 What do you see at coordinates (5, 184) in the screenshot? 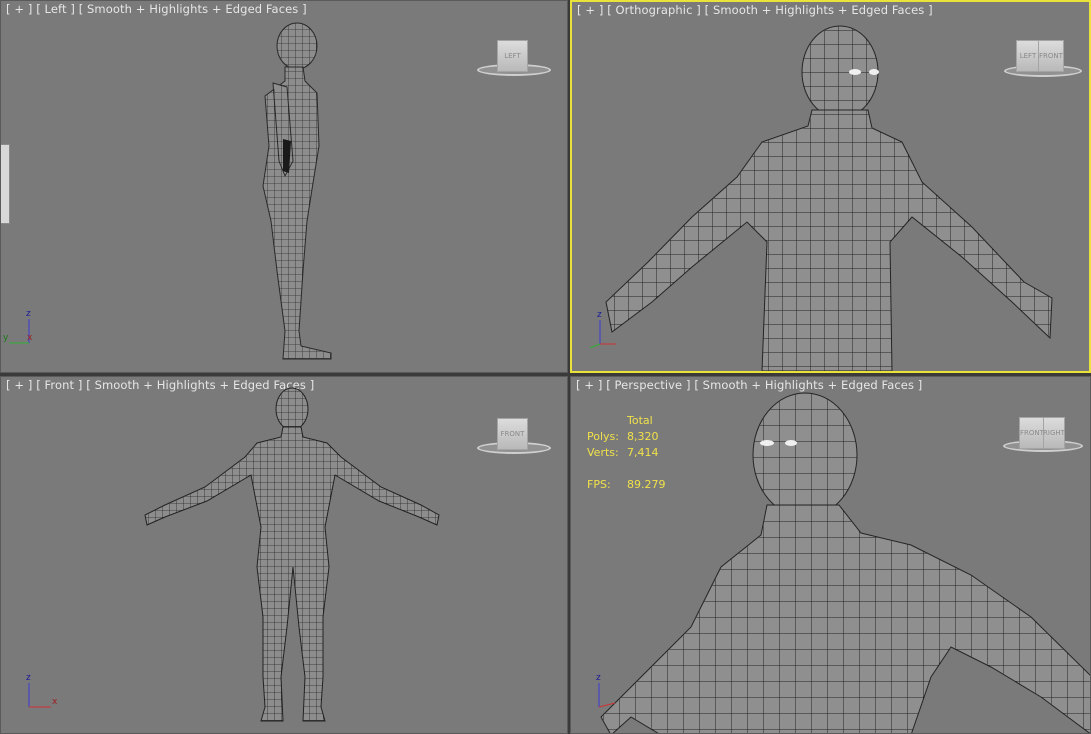
I see `panel-collapse-tab` at bounding box center [5, 184].